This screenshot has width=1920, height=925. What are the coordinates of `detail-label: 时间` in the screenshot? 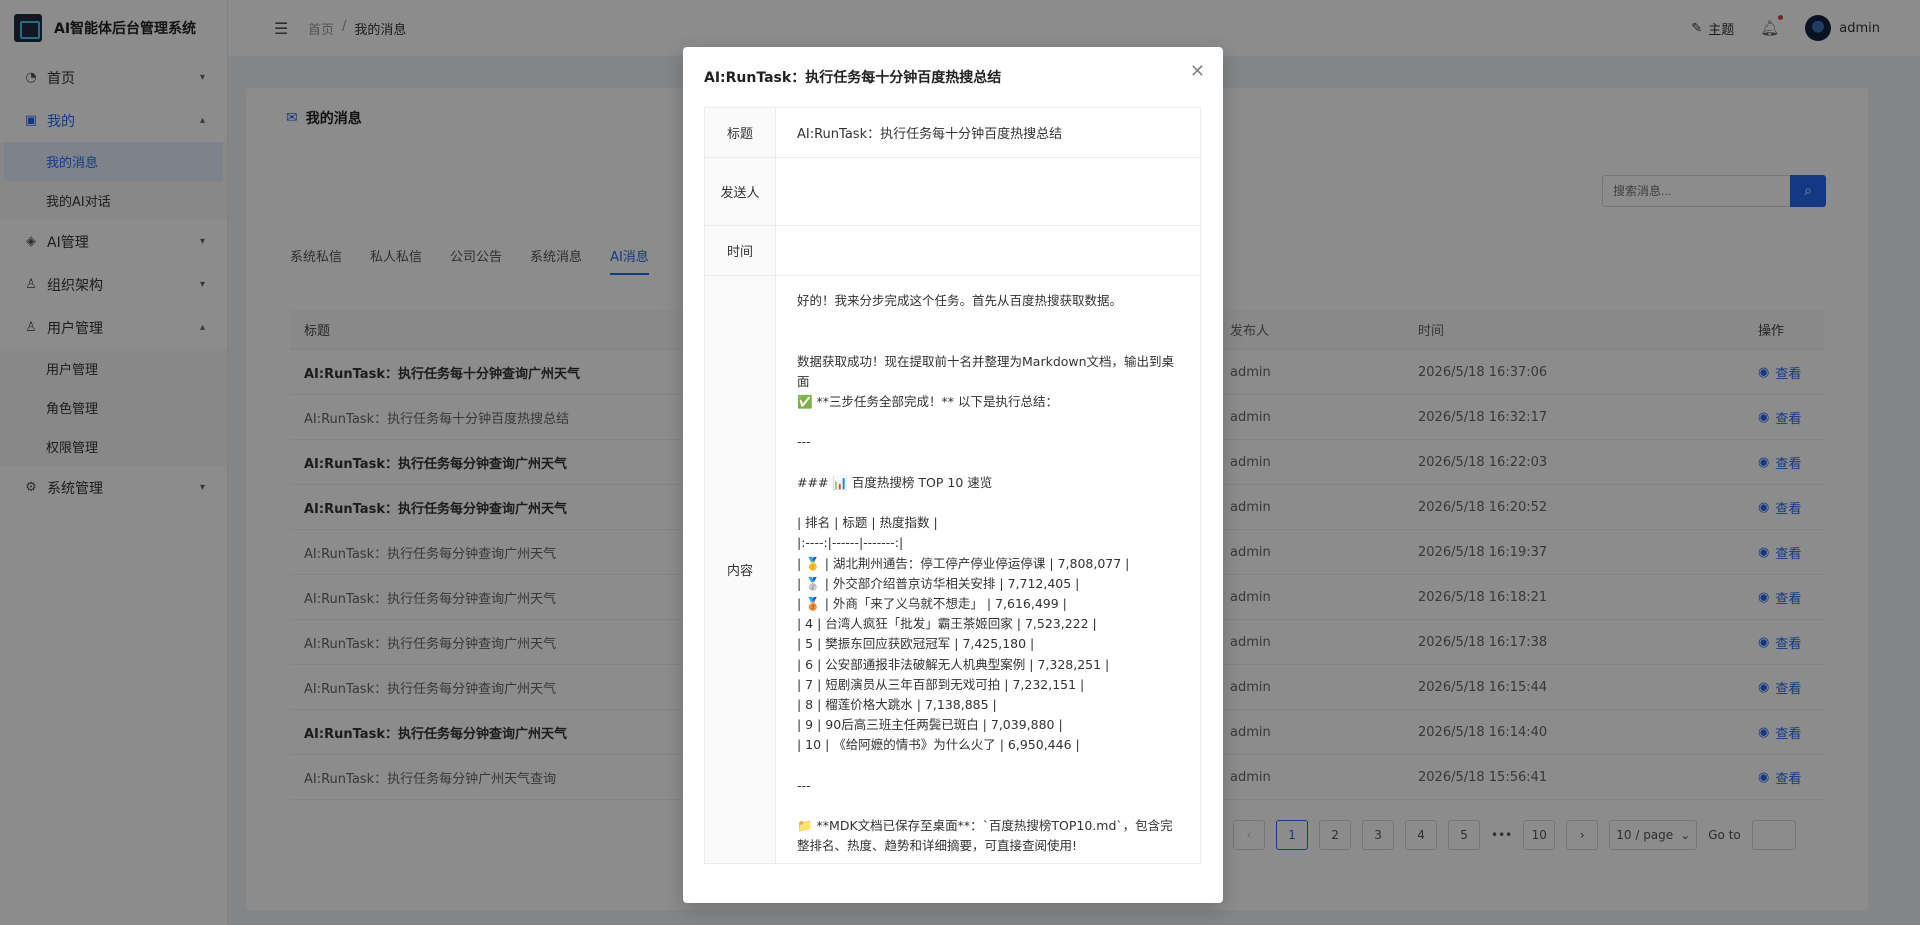 It's located at (740, 250).